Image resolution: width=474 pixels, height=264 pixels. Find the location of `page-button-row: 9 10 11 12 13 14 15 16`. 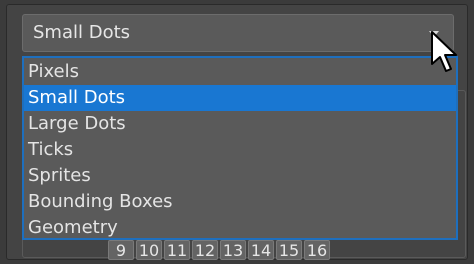

page-button-row: 9 10 11 12 13 14 15 16 is located at coordinates (219, 251).